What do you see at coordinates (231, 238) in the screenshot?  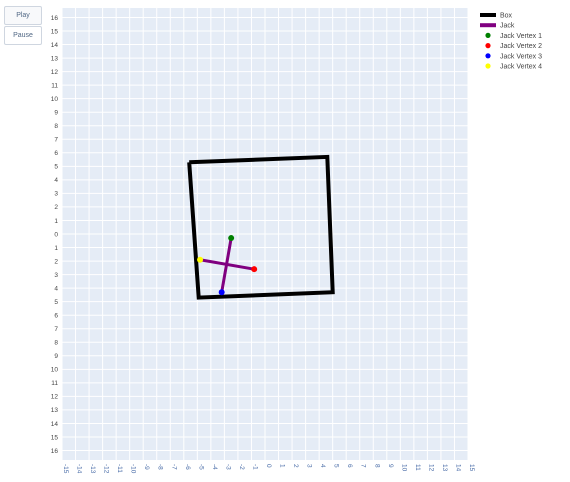 I see `jack-vertex-1-marker` at bounding box center [231, 238].